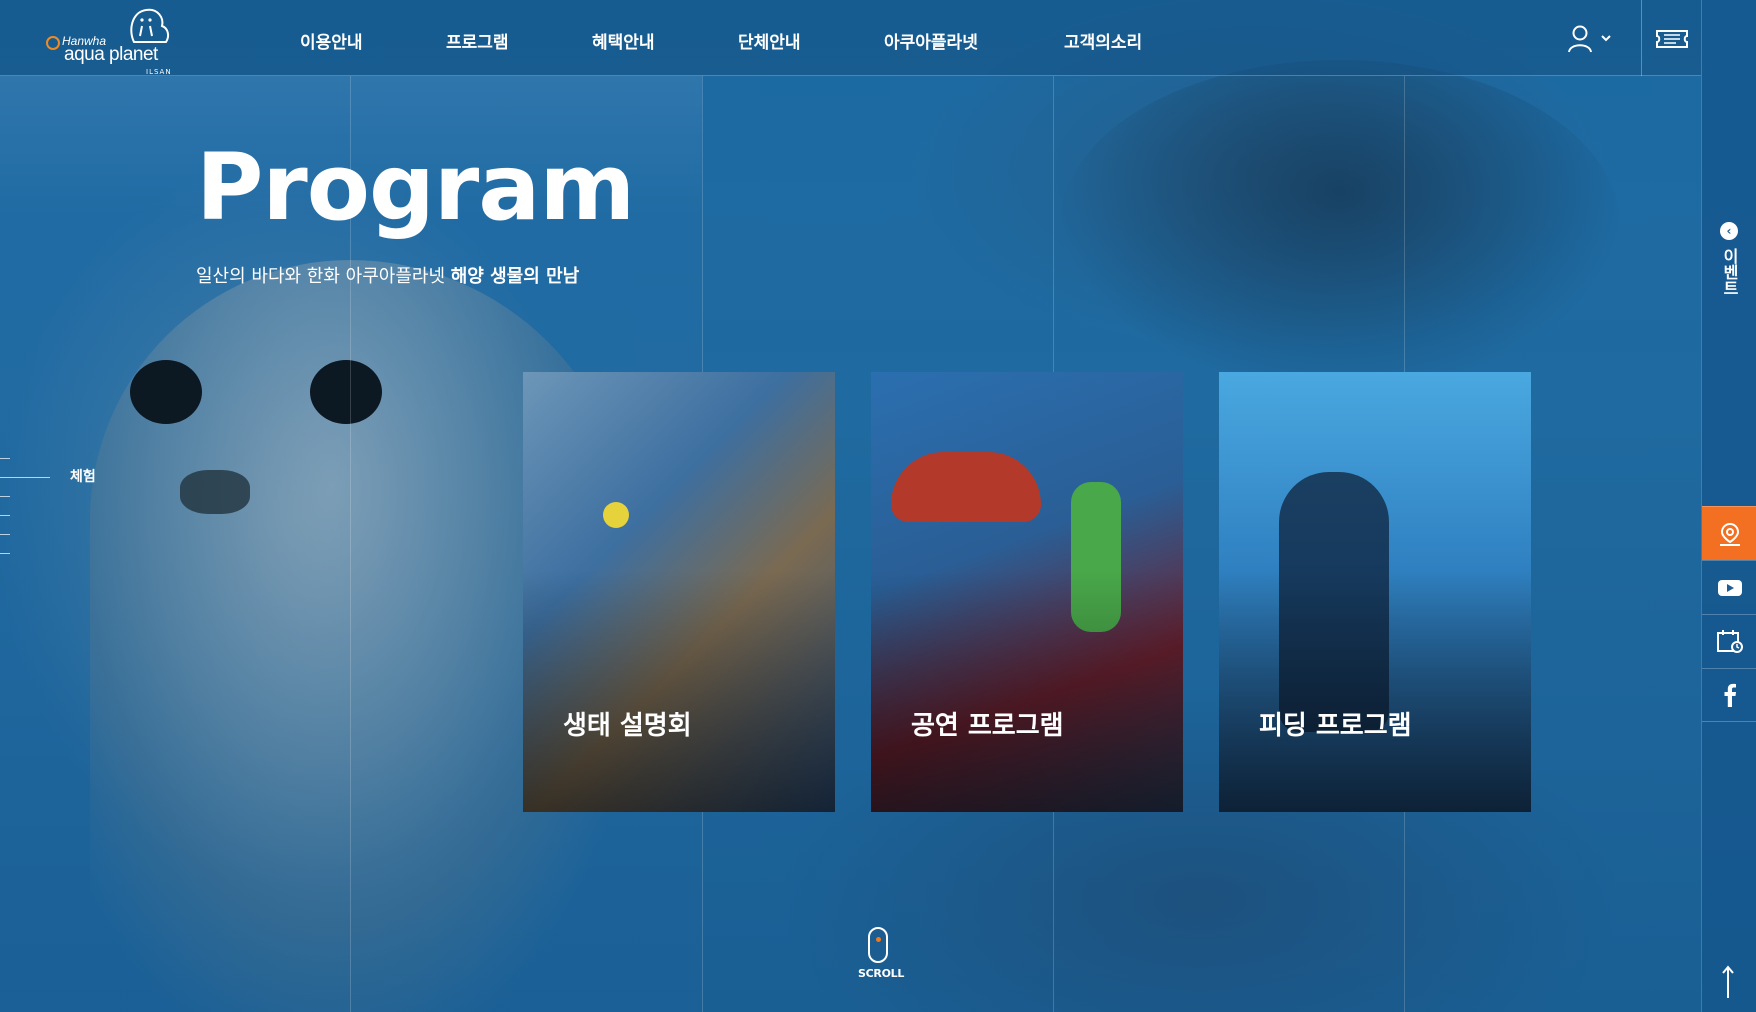 Image resolution: width=1756 pixels, height=1012 pixels. What do you see at coordinates (323, 276) in the screenshot?
I see `subtitle-text: 일산의 바다와 한화 아쿠아플라넷` at bounding box center [323, 276].